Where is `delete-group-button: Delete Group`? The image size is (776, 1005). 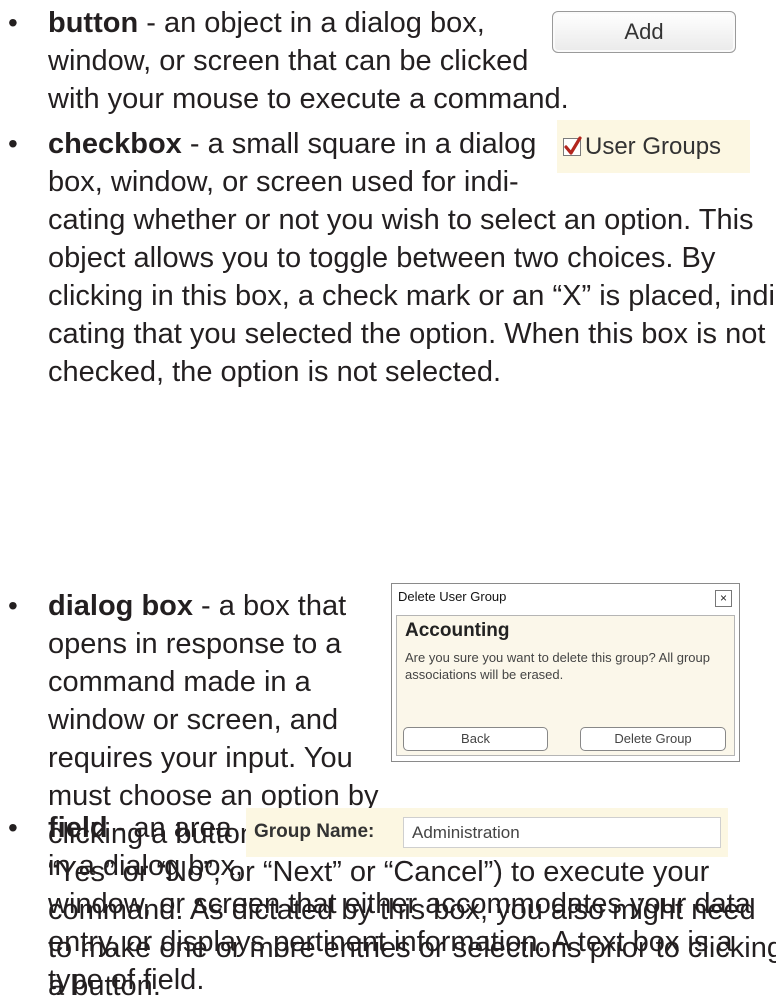
delete-group-button: Delete Group is located at coordinates (653, 739).